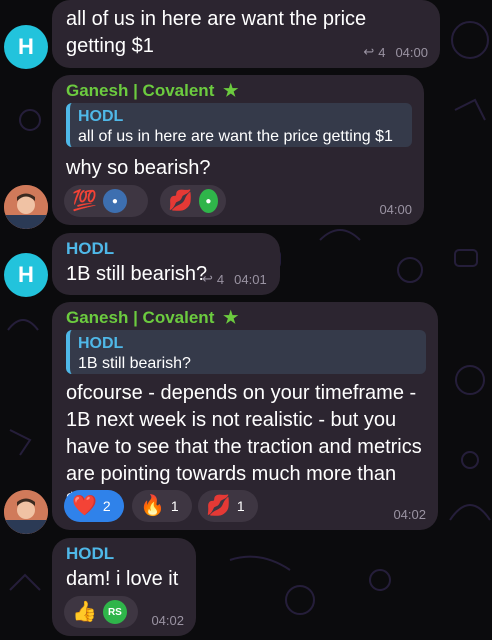  I want to click on reactor-avatar: RS, so click(114, 612).